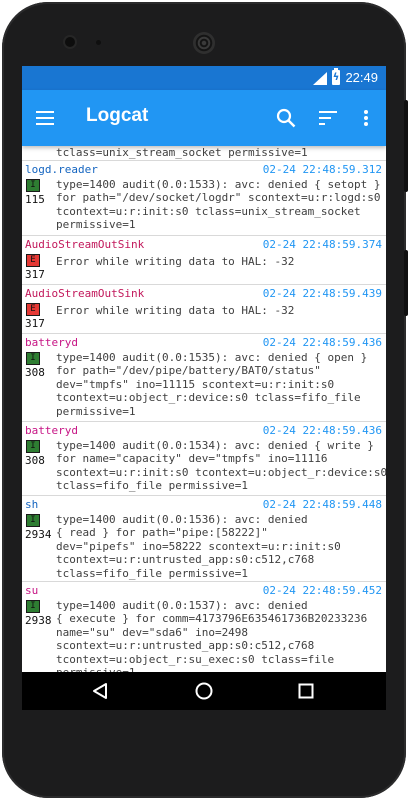 The width and height of the screenshot is (408, 800). I want to click on log-tag: logd.reader, so click(61, 169).